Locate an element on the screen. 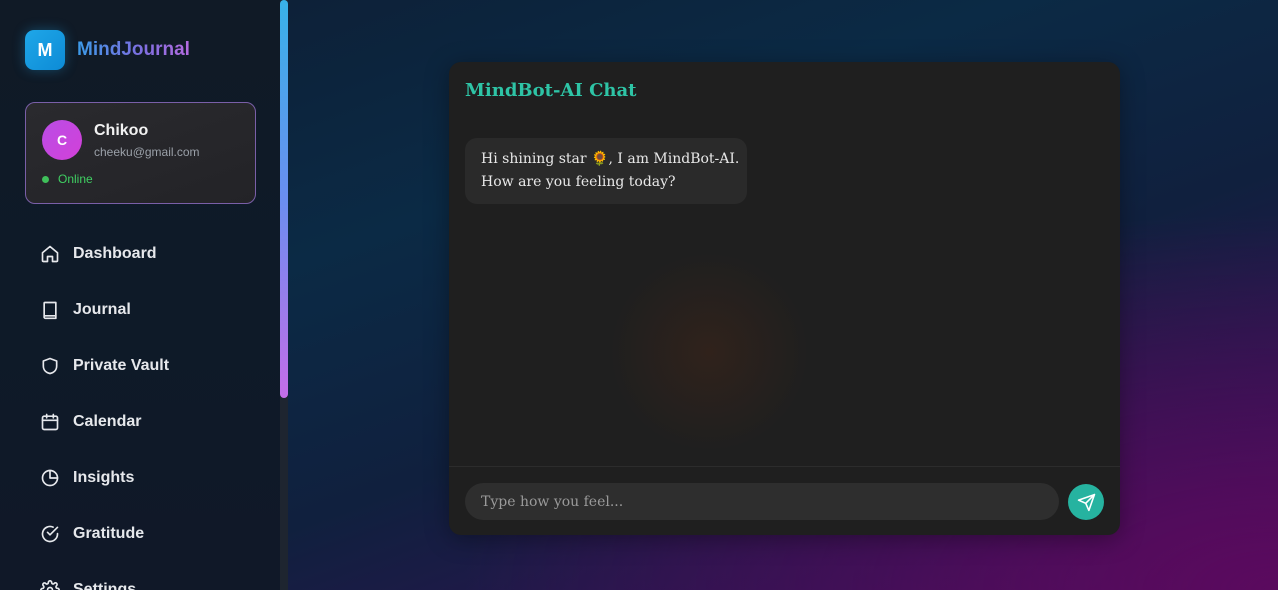 The height and width of the screenshot is (590, 1278). message-line: How are you feeling today? is located at coordinates (578, 182).